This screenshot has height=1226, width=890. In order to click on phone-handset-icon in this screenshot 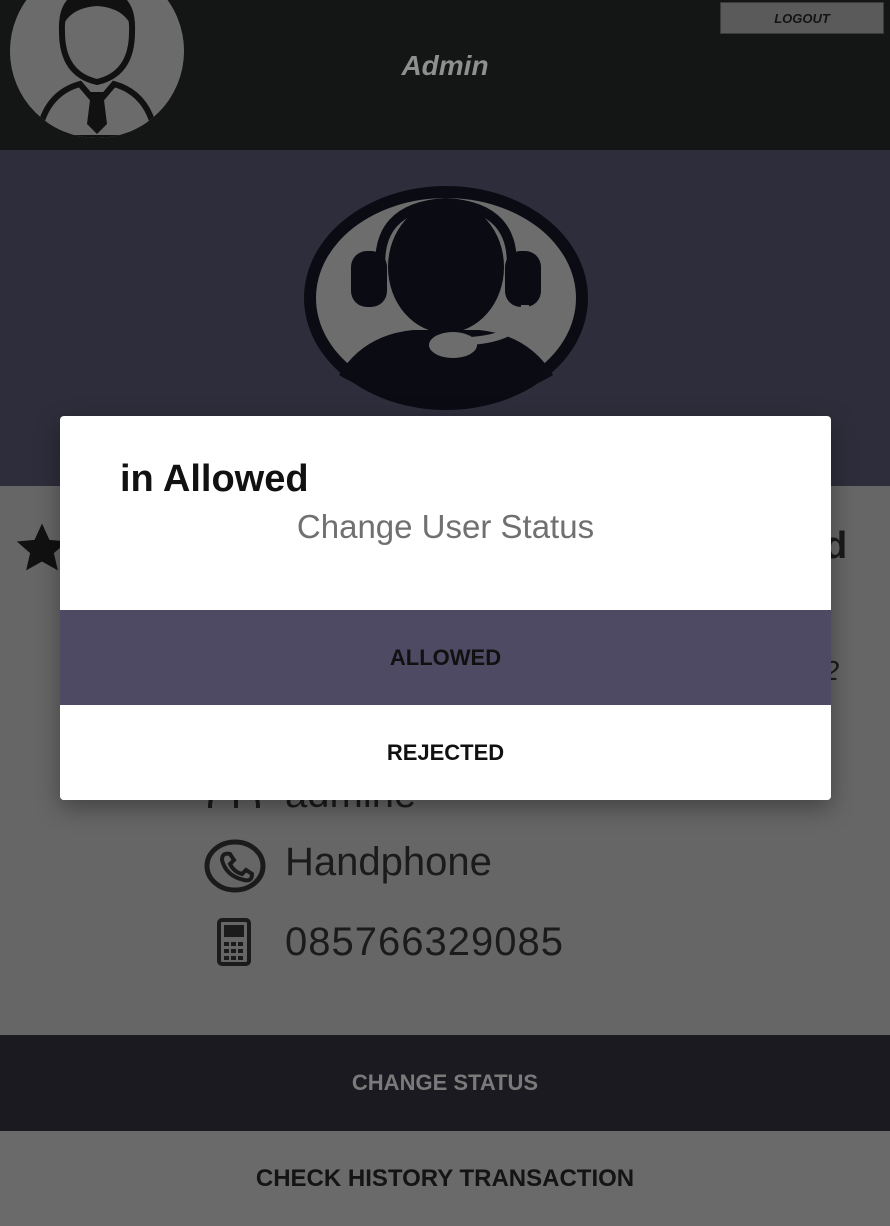, I will do `click(235, 866)`.